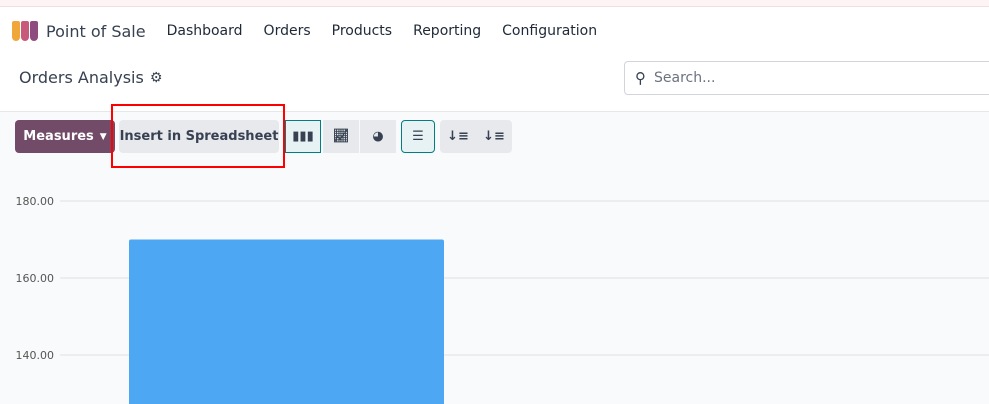 The height and width of the screenshot is (404, 989). Describe the element at coordinates (205, 31) in the screenshot. I see `menu-dashboard: Dashboard` at that location.